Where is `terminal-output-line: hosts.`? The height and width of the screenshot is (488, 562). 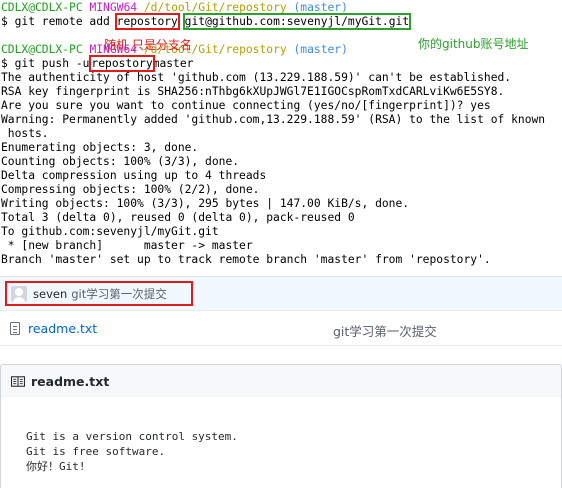
terminal-output-line: hosts. is located at coordinates (25, 133).